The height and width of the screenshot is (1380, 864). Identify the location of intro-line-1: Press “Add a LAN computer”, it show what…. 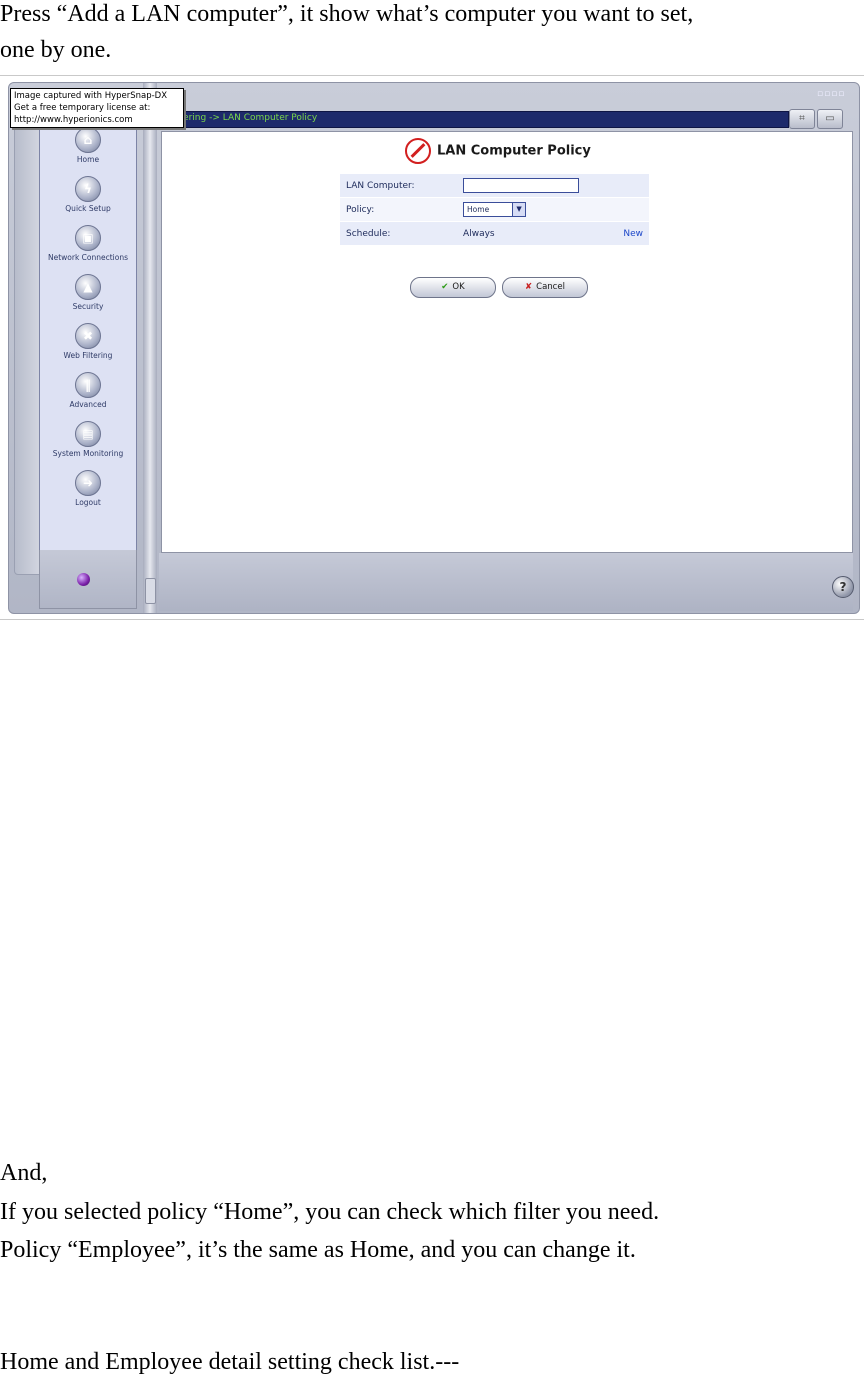
(347, 14).